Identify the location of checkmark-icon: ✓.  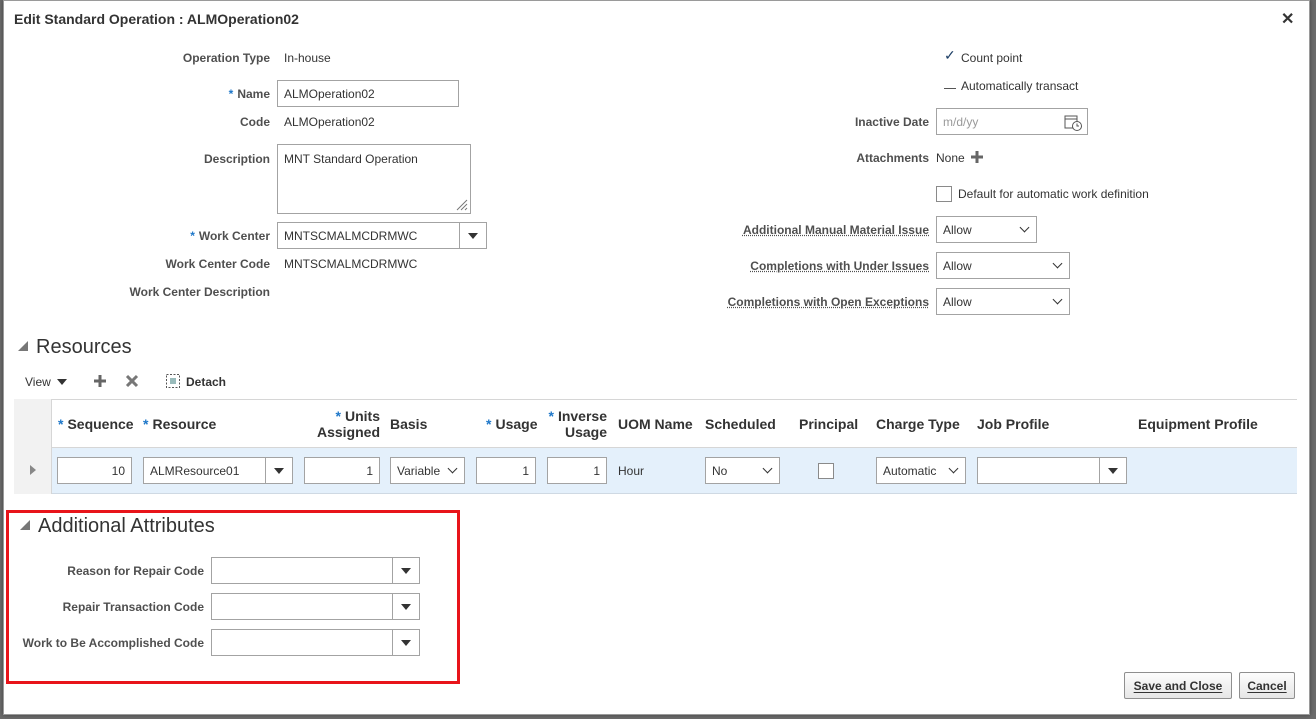
(950, 55).